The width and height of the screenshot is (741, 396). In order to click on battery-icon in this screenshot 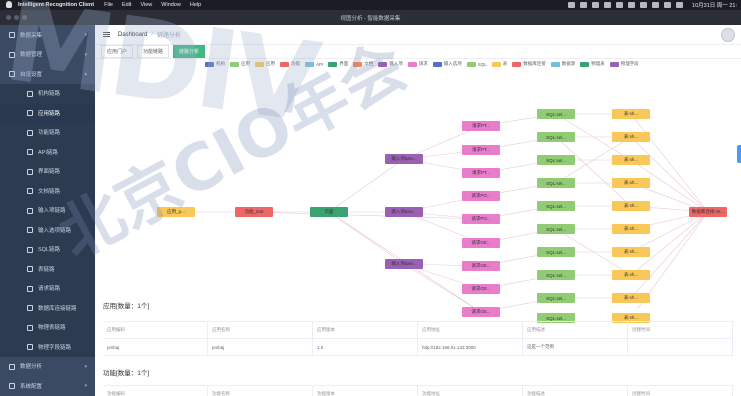, I will do `click(680, 5)`.